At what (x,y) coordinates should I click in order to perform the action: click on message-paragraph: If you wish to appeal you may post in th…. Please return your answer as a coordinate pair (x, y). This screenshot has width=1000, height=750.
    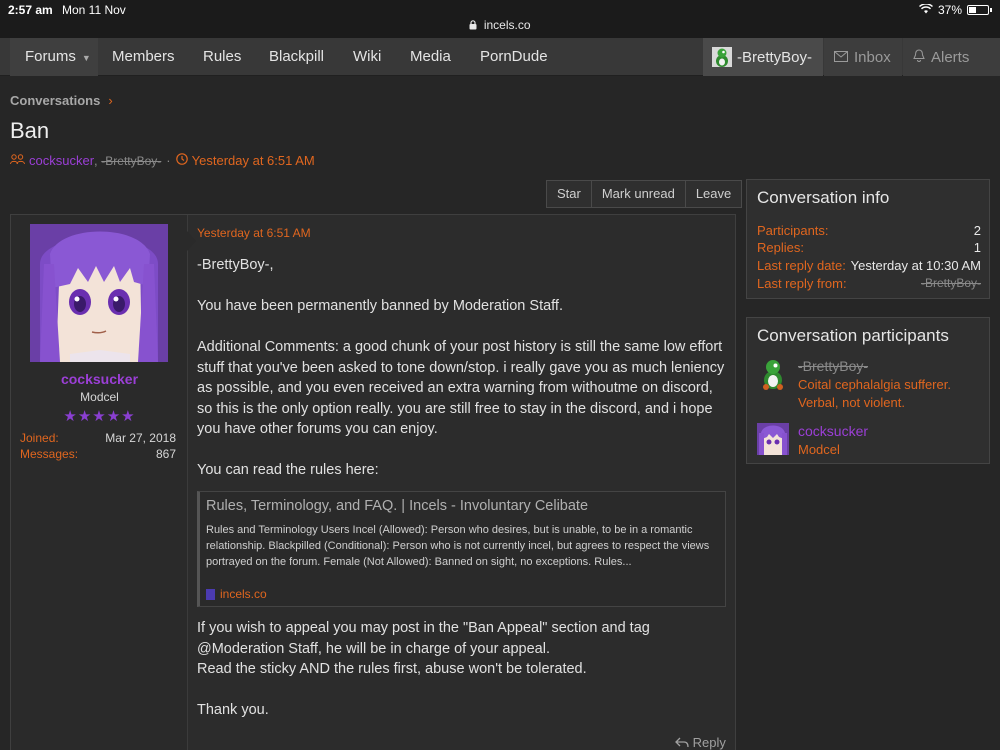
    Looking at the image, I should click on (423, 648).